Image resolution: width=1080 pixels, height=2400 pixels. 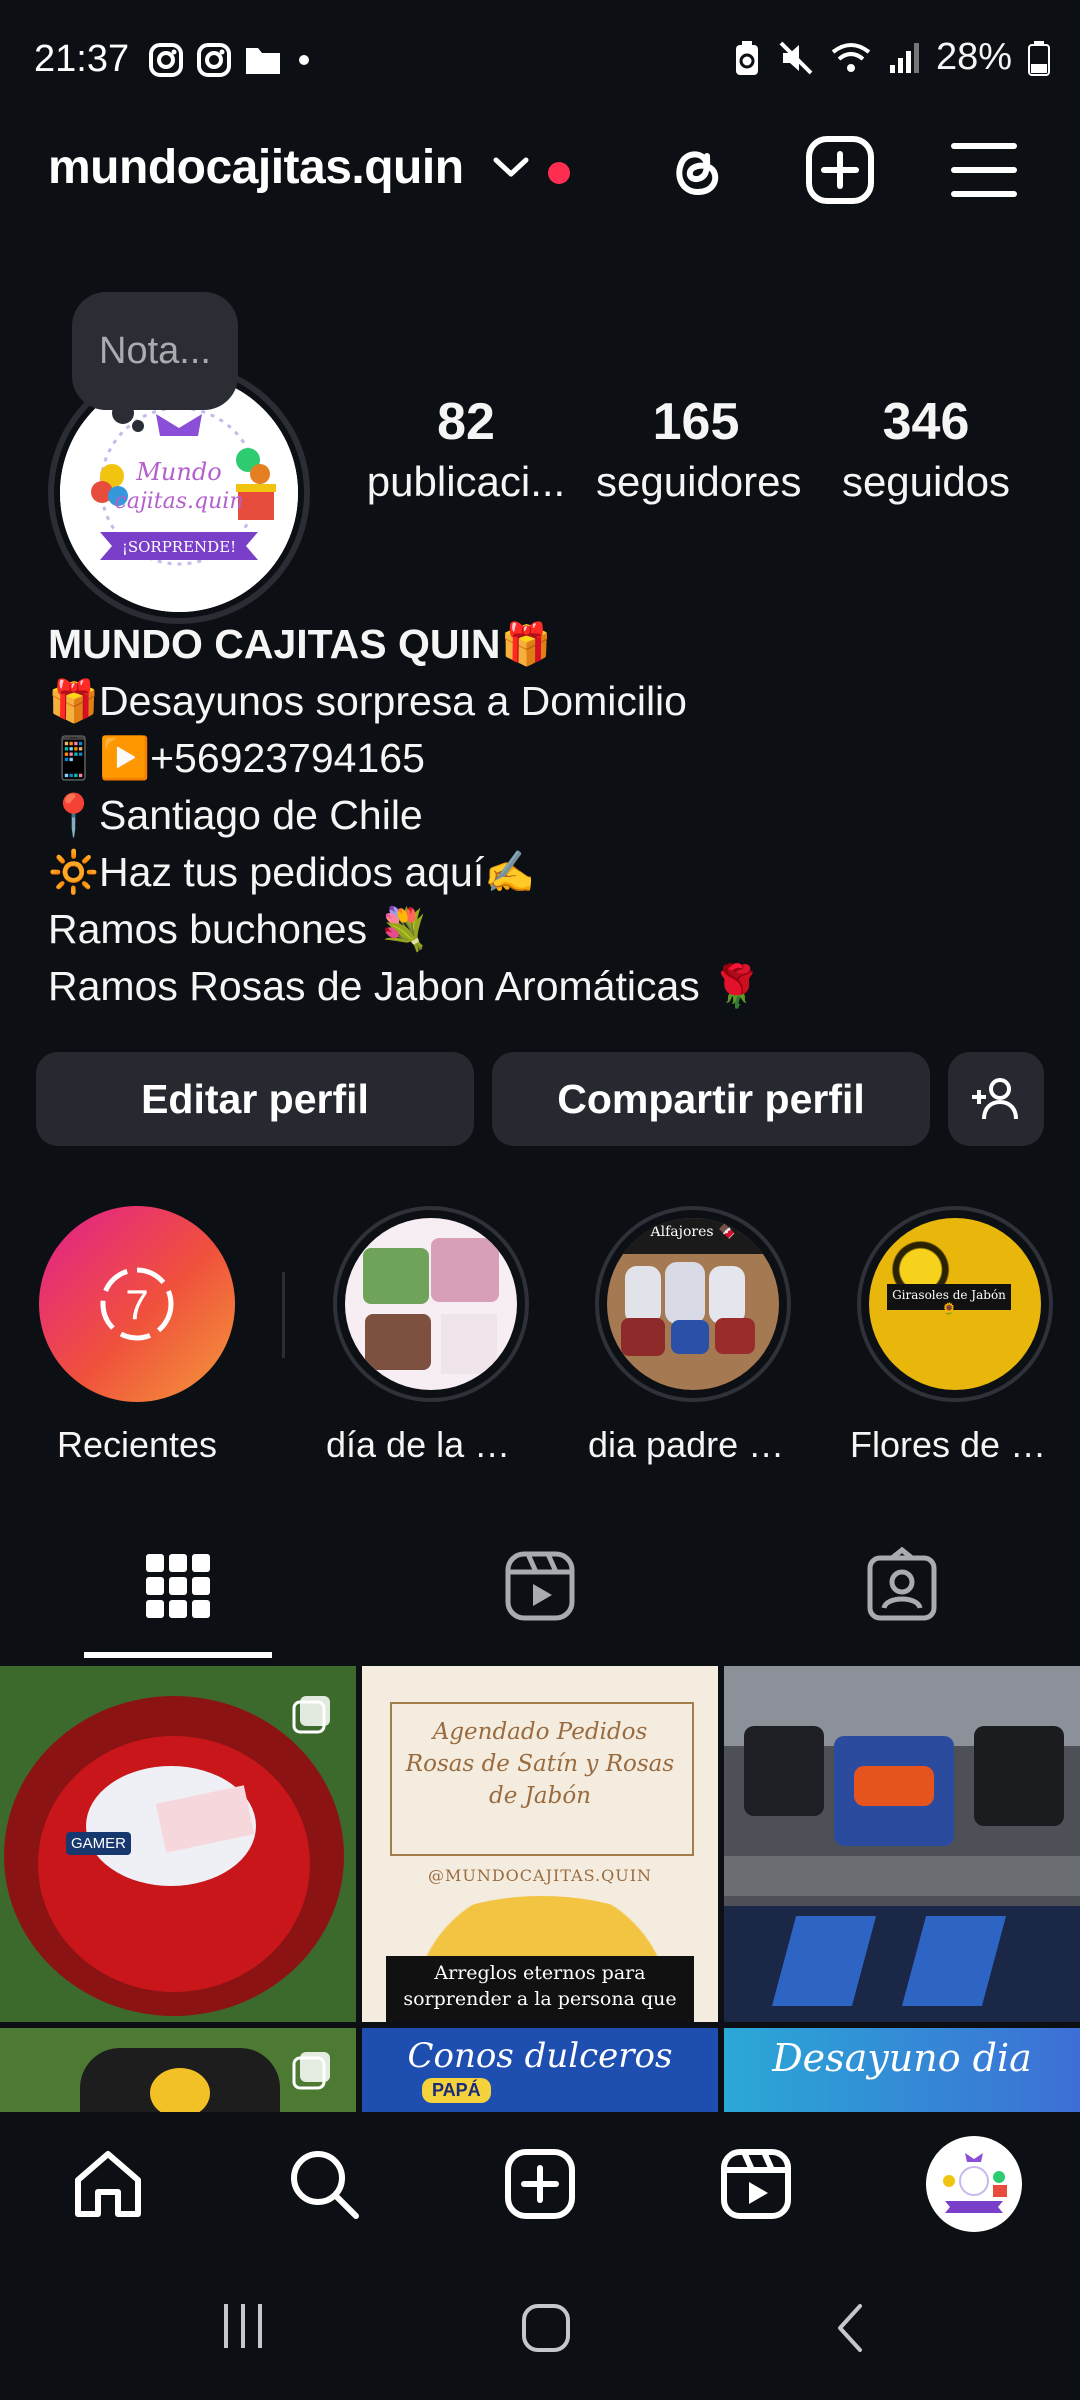 I want to click on grid-post-subtitle: PAPÁ, so click(x=456, y=2090).